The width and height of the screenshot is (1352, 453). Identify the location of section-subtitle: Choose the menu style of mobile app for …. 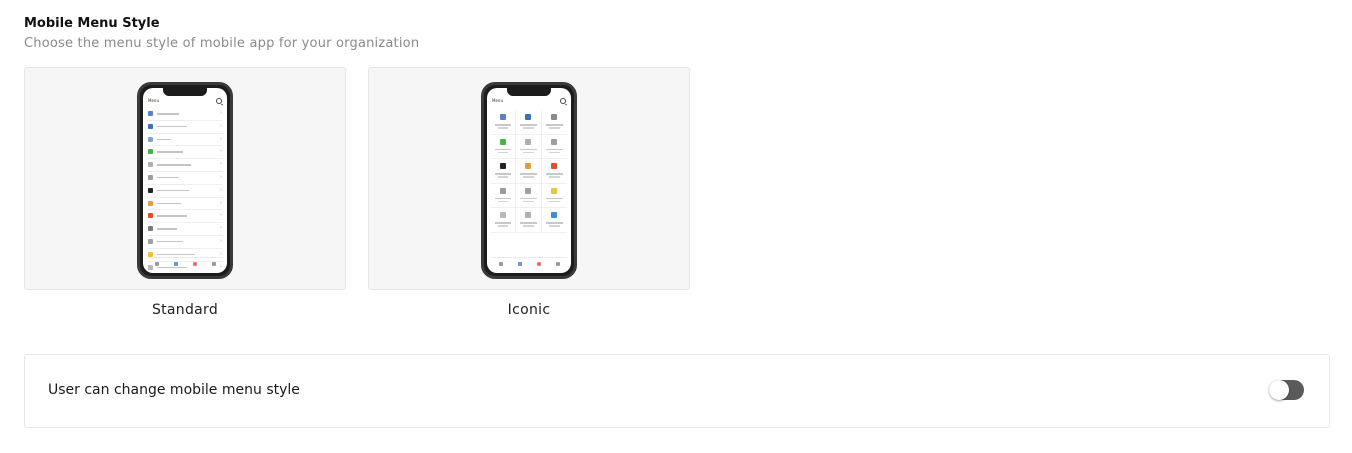
(222, 43).